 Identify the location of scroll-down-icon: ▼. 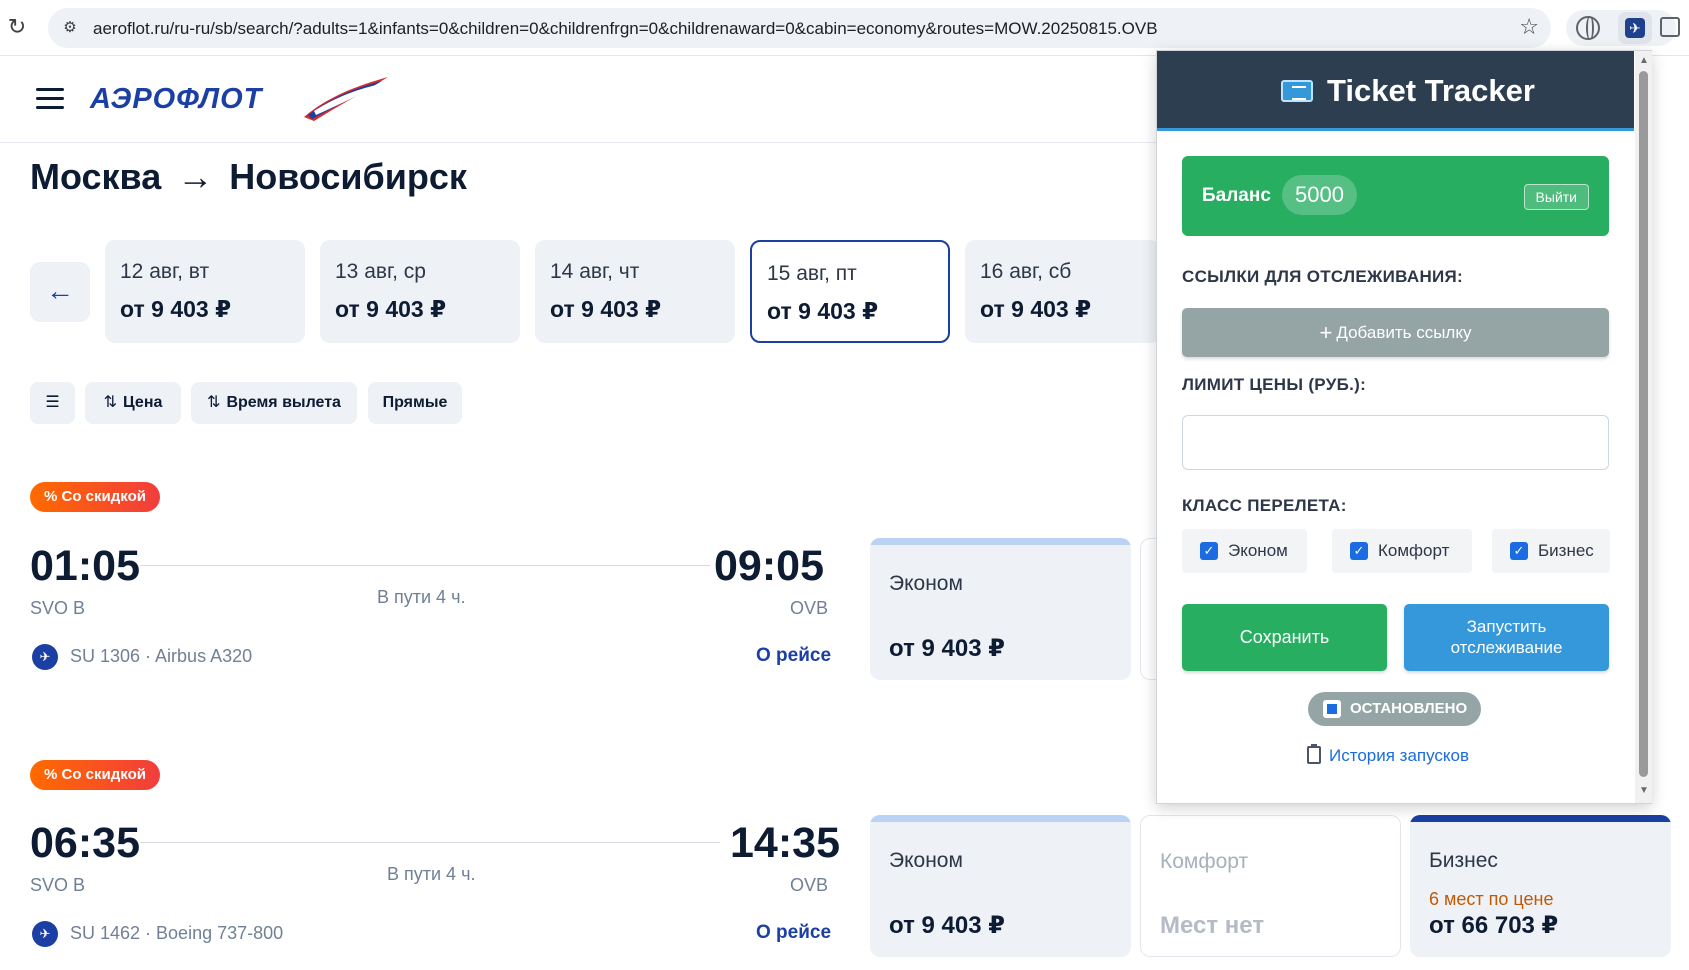
(1644, 790).